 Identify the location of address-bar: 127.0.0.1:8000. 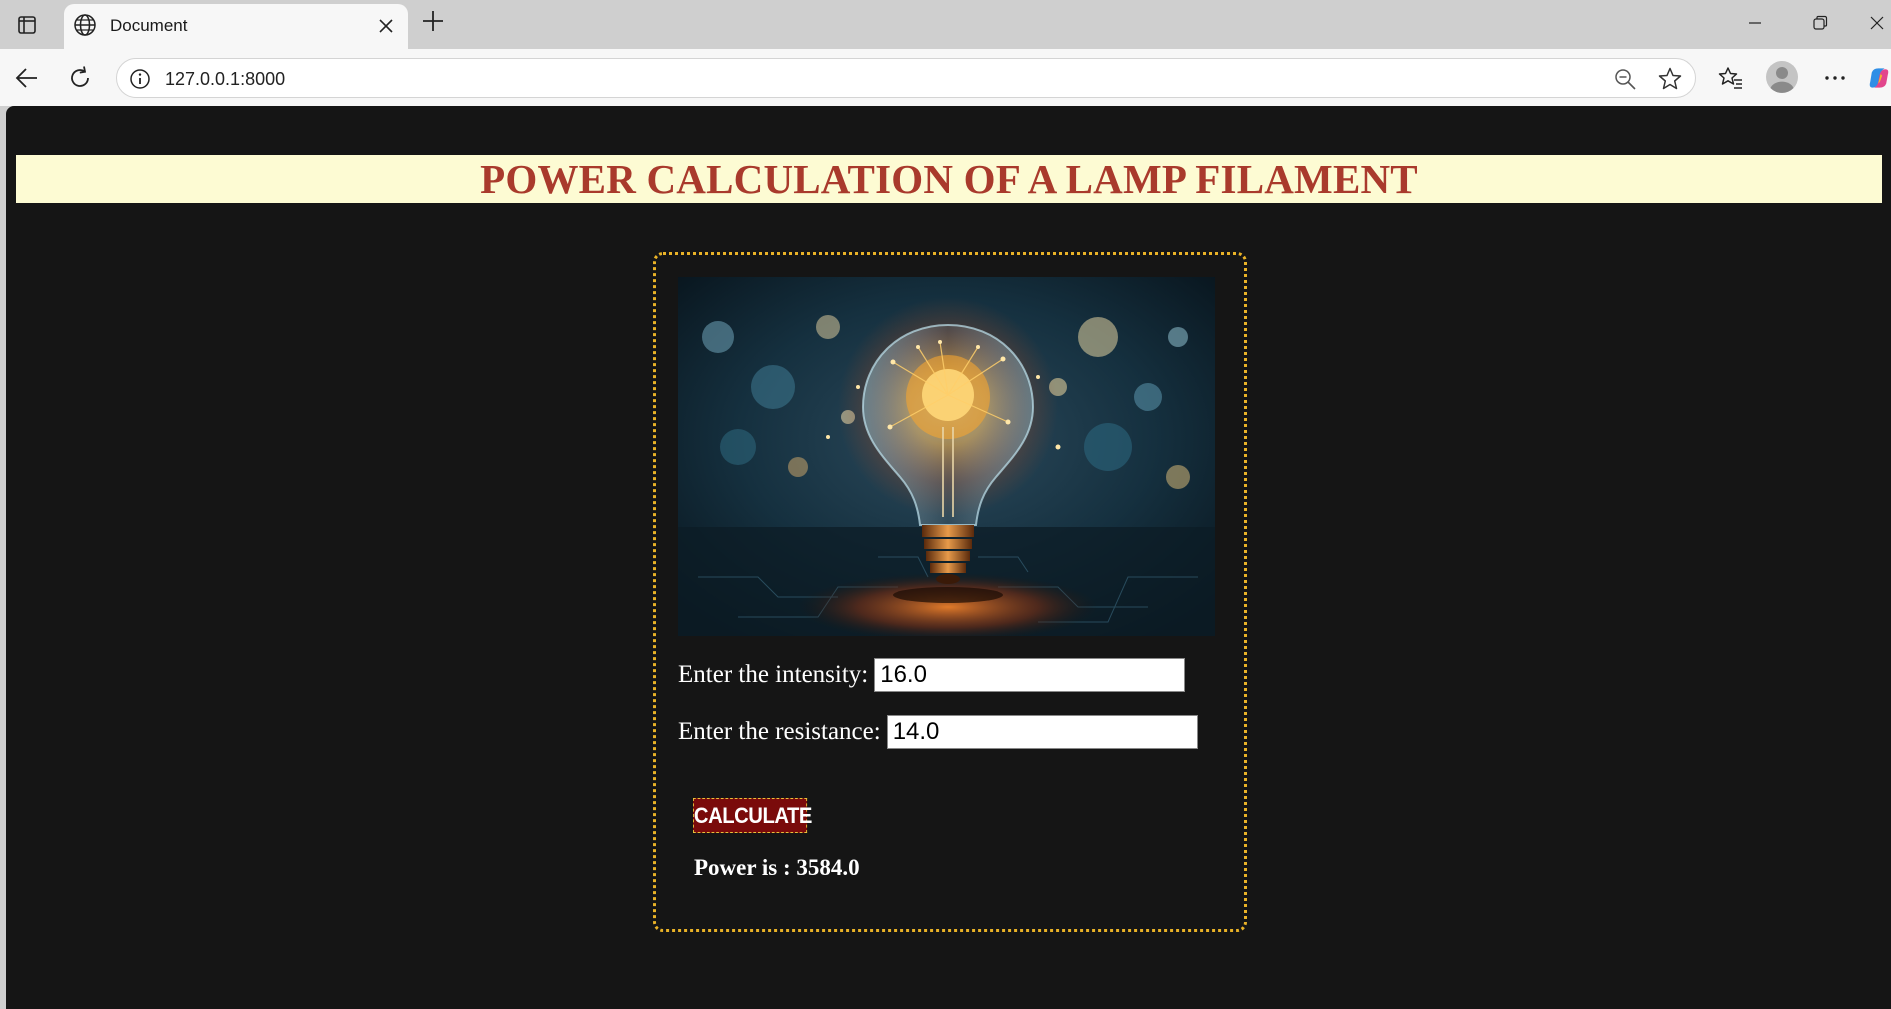
(906, 78).